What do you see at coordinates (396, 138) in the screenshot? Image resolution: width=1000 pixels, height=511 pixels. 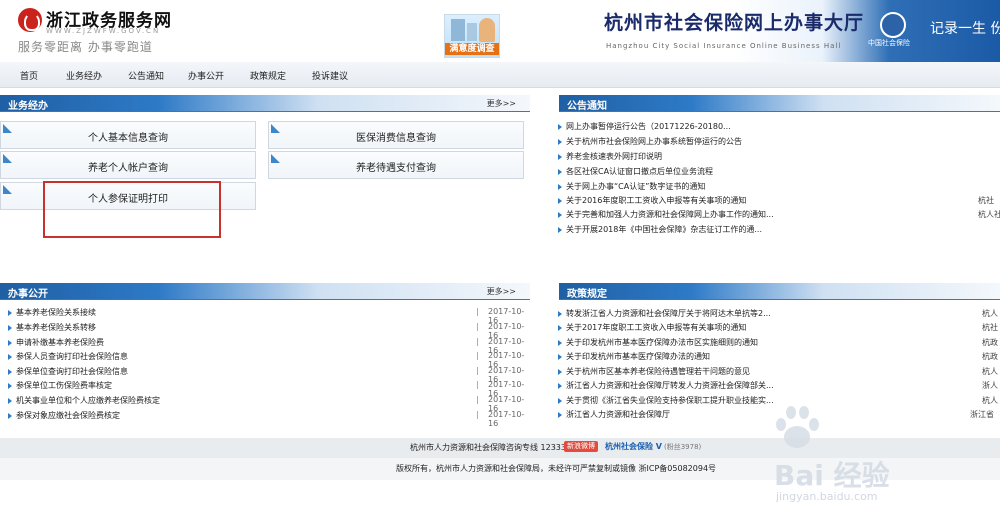 I see `service-label: 医保消费信息查询` at bounding box center [396, 138].